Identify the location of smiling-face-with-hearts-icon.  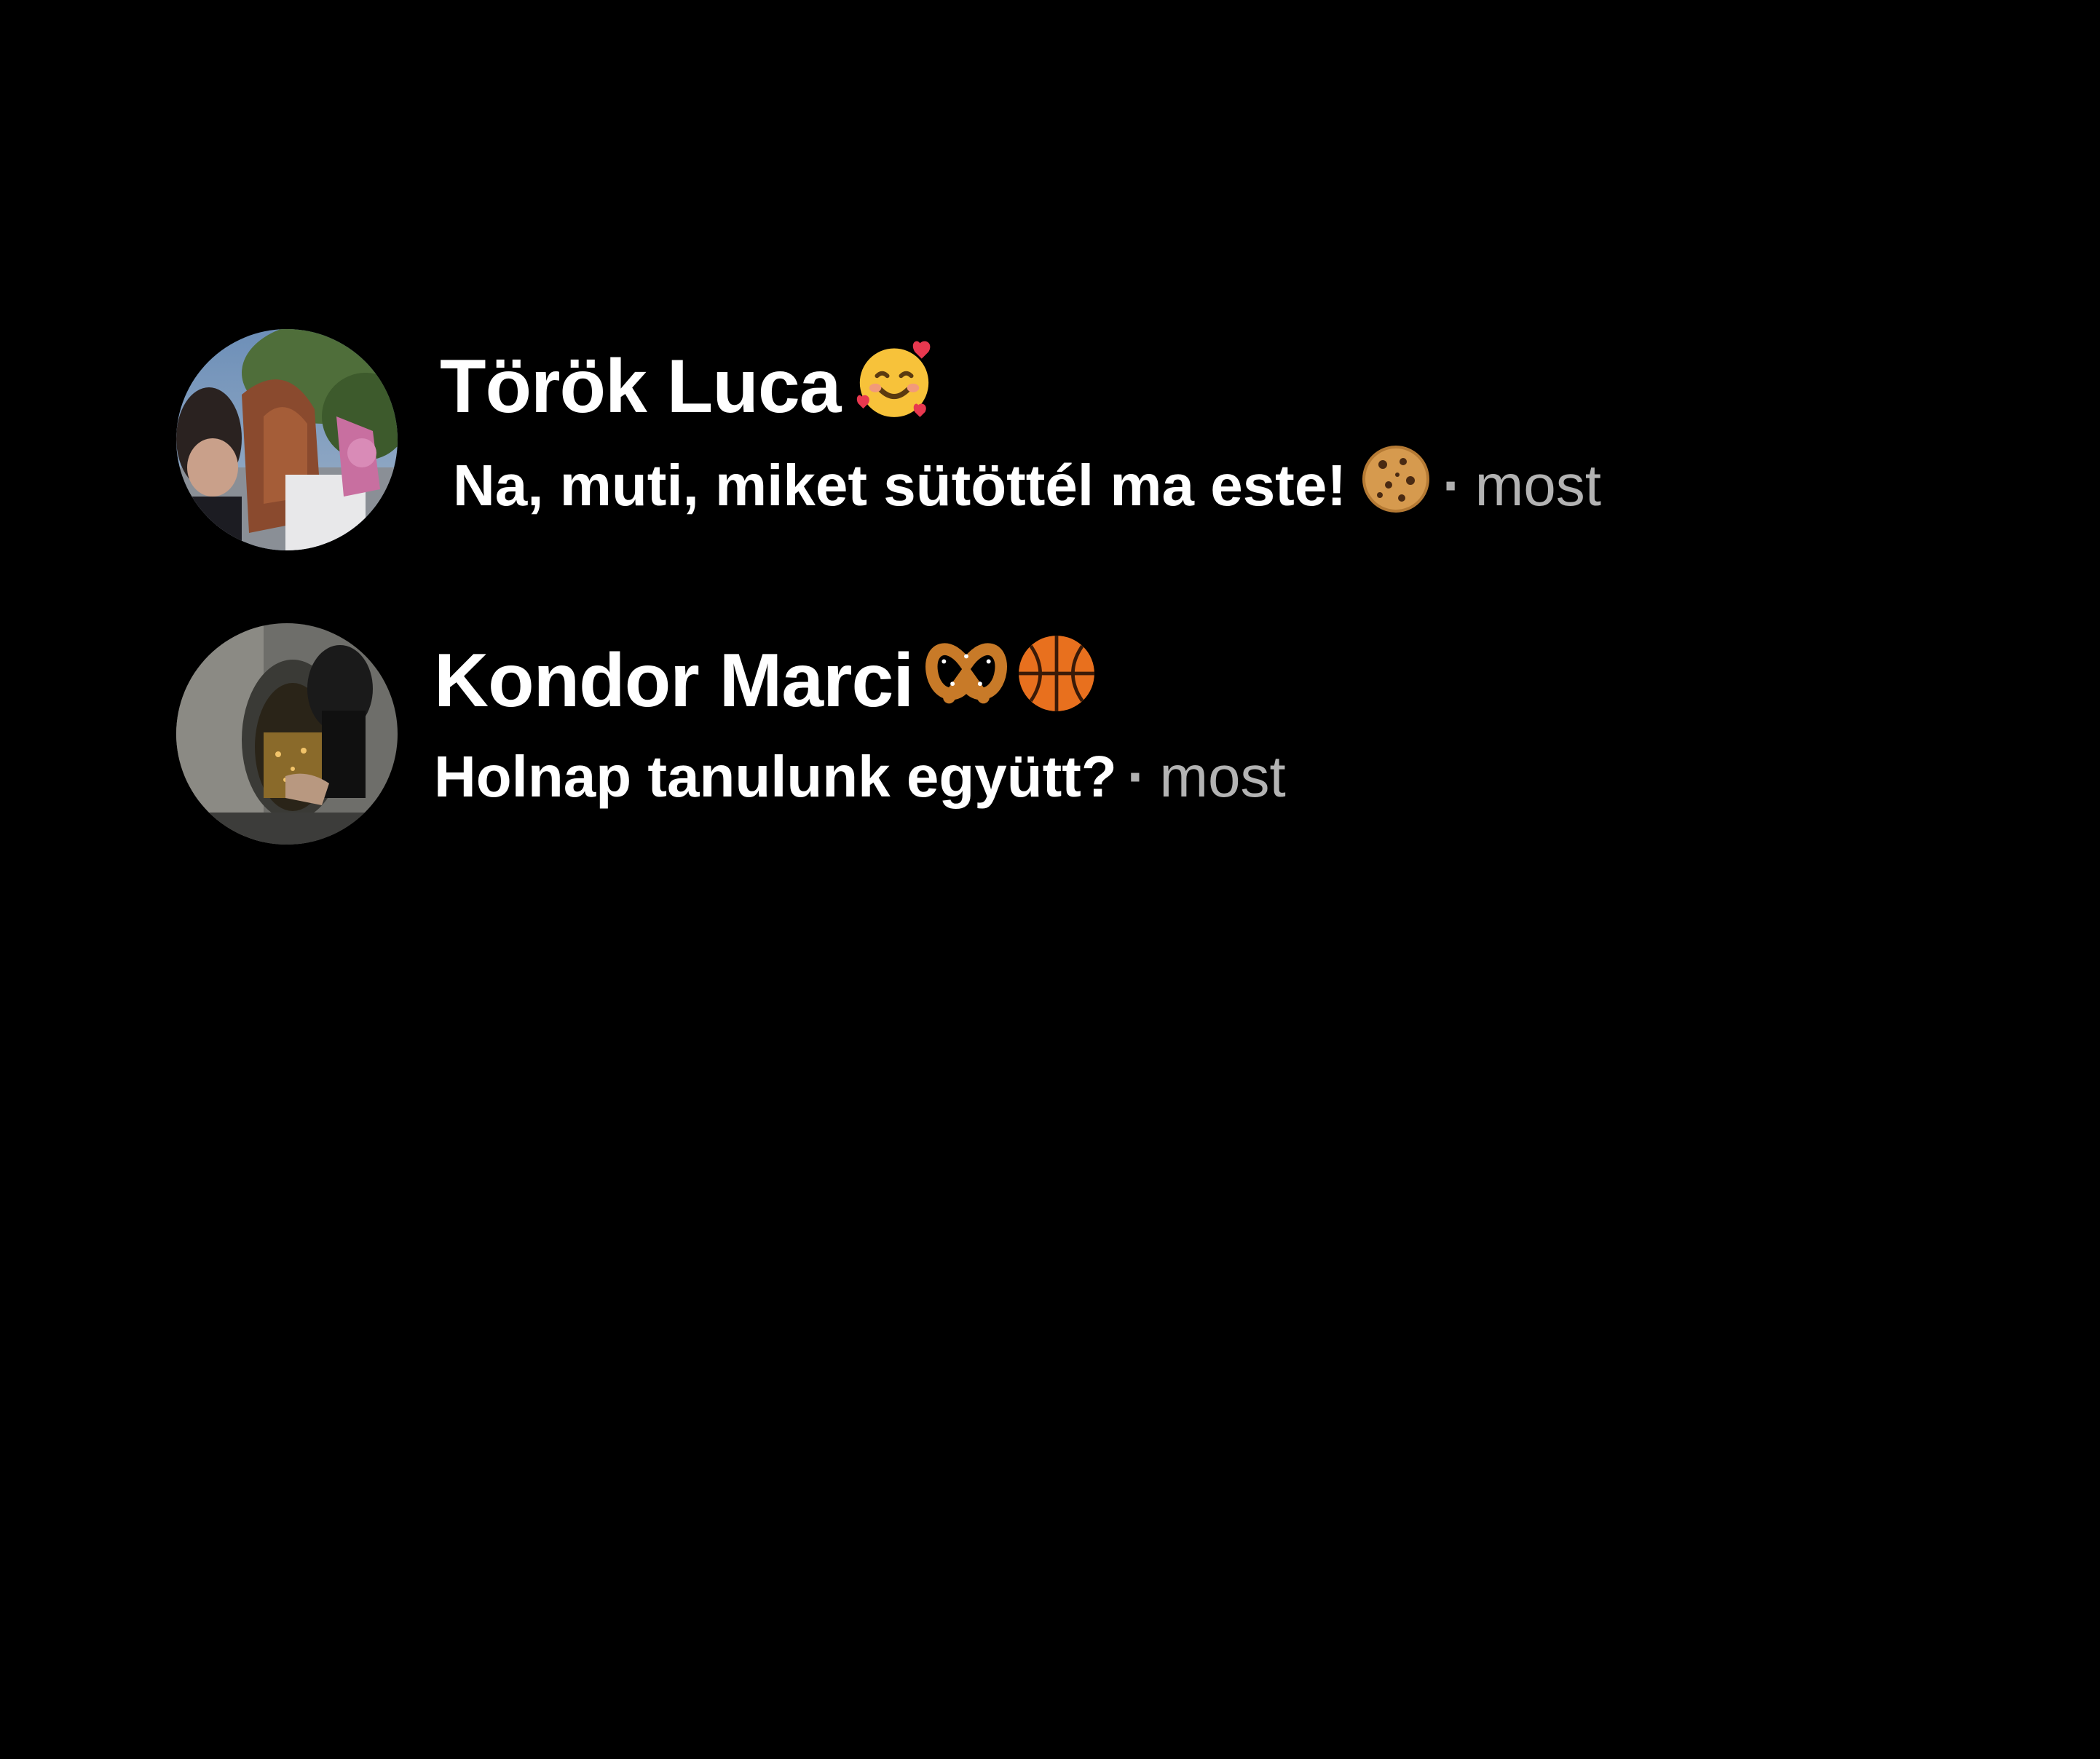
(894, 379).